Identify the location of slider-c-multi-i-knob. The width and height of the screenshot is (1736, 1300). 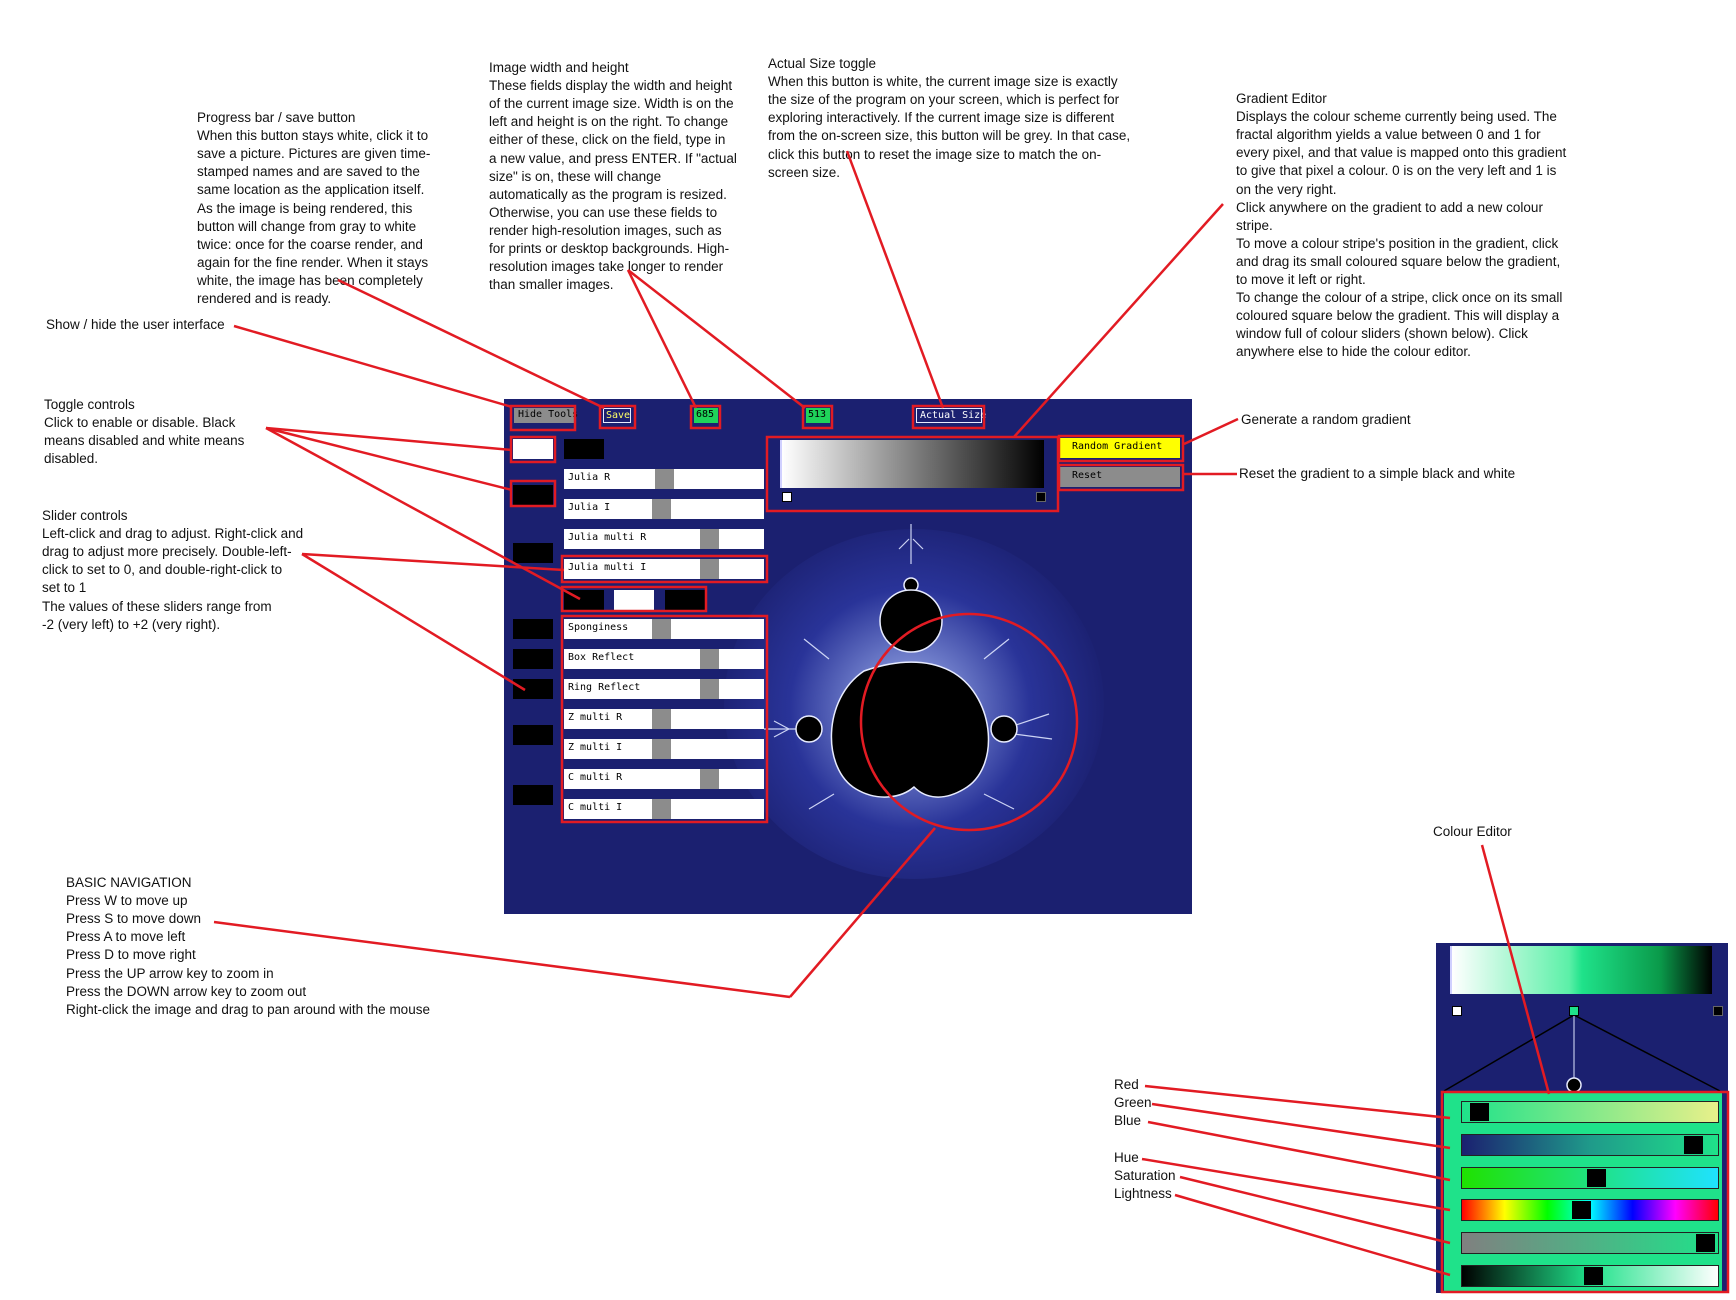
(661, 809).